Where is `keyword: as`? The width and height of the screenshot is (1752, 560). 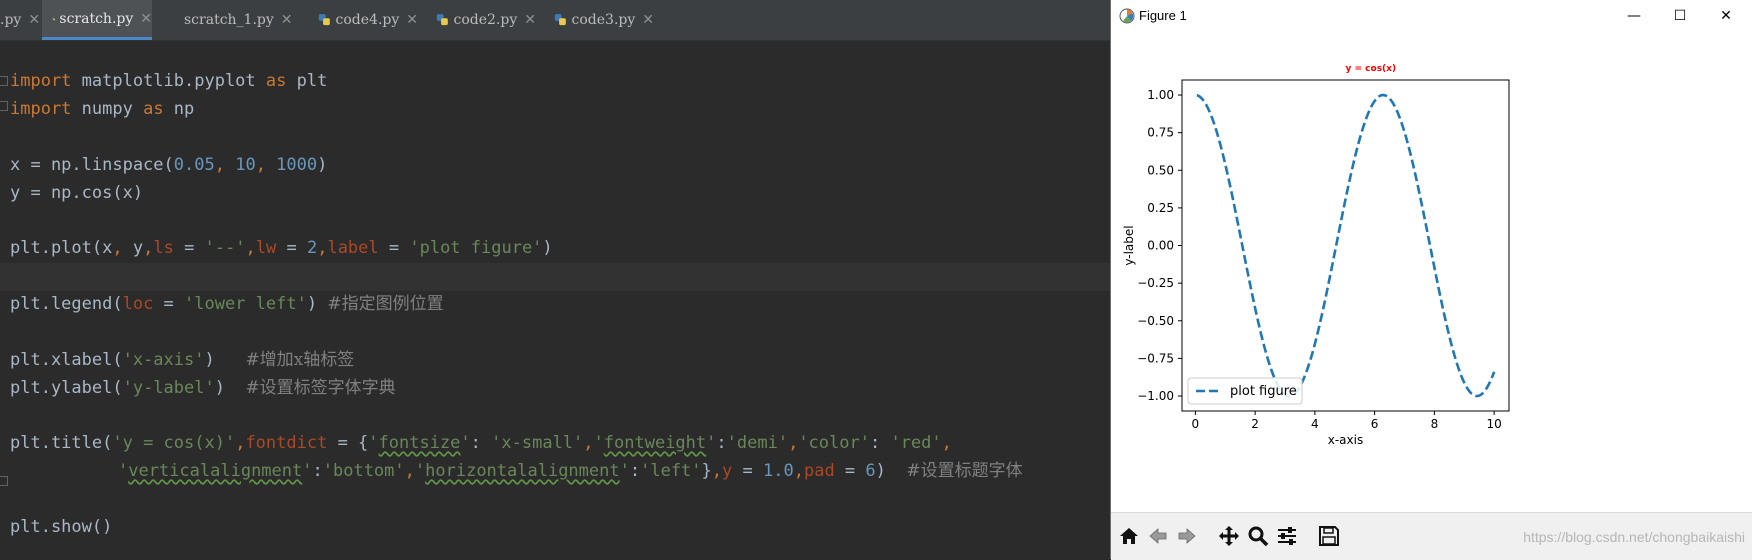 keyword: as is located at coordinates (276, 81).